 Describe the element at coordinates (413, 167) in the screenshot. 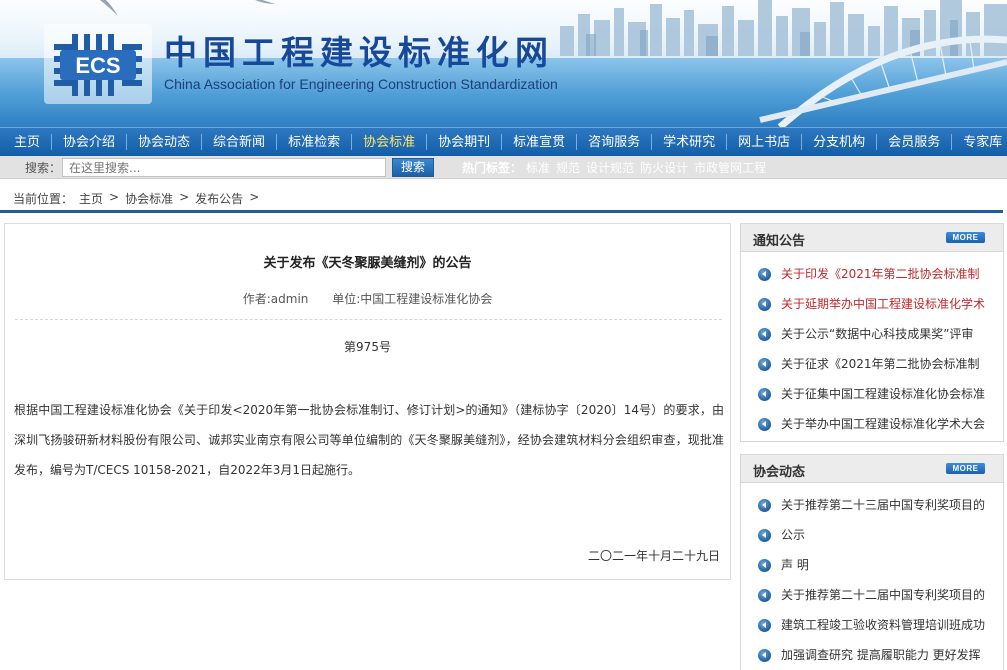

I see `search-button: 搜索` at that location.